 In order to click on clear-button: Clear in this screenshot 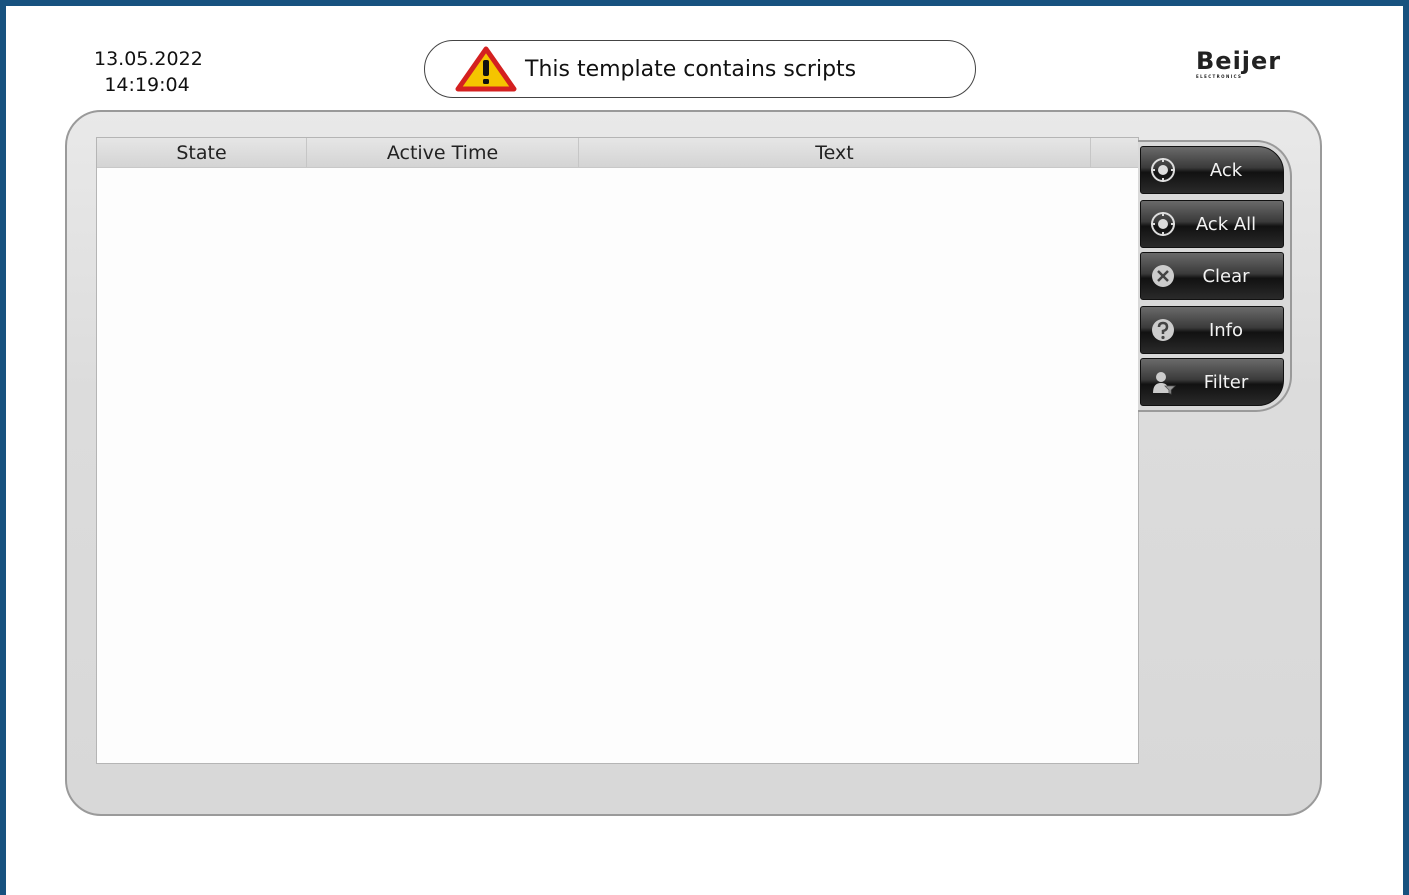, I will do `click(1212, 276)`.